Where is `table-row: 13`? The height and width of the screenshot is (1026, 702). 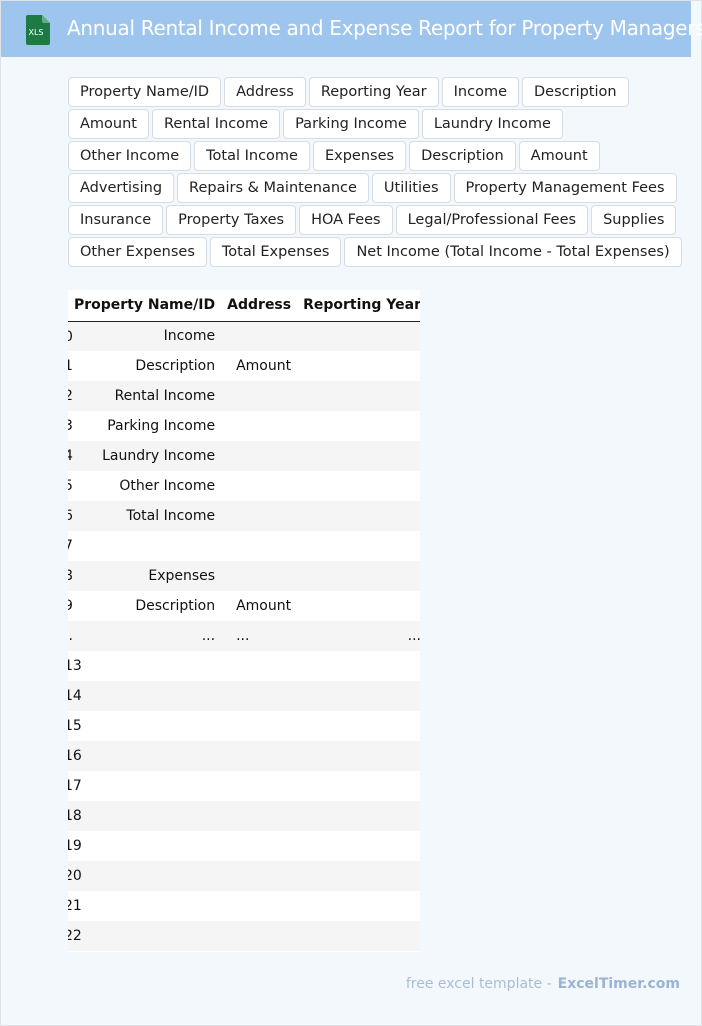
table-row: 13 is located at coordinates (244, 666).